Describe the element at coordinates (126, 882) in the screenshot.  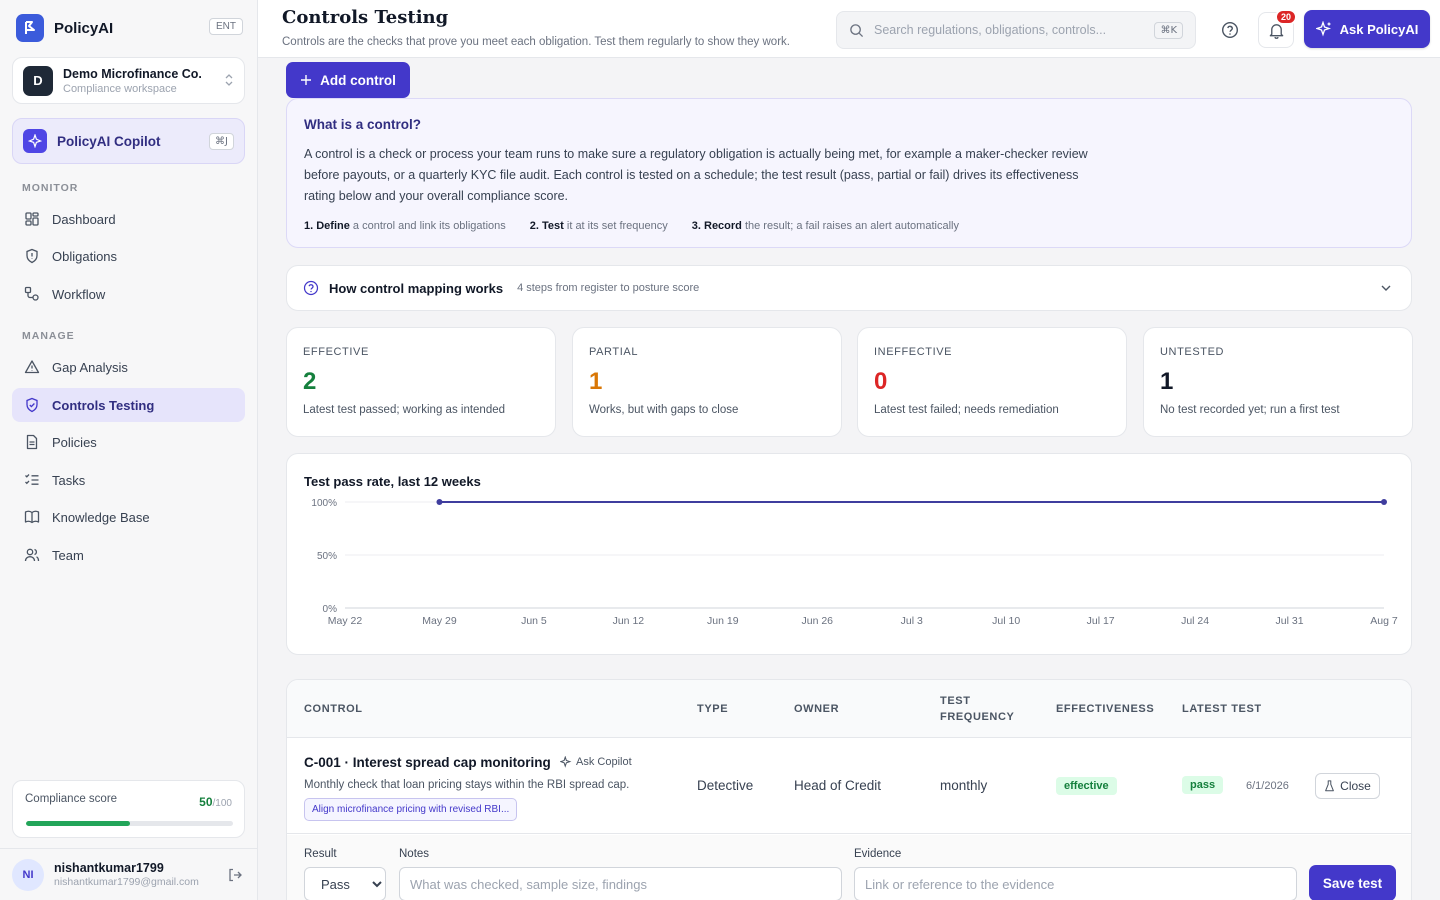
I see `user-email: nishantkumar1799@gmail.com` at that location.